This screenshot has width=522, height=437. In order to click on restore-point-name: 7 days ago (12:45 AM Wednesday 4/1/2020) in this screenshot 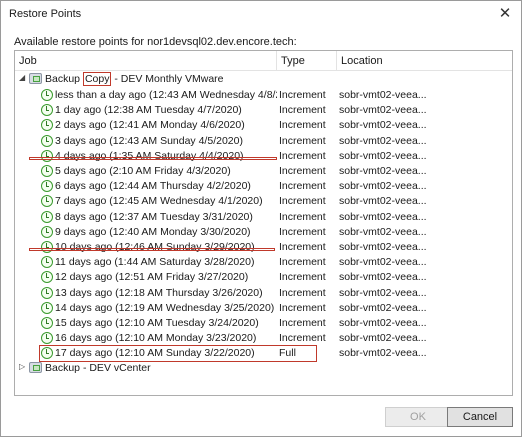, I will do `click(159, 201)`.